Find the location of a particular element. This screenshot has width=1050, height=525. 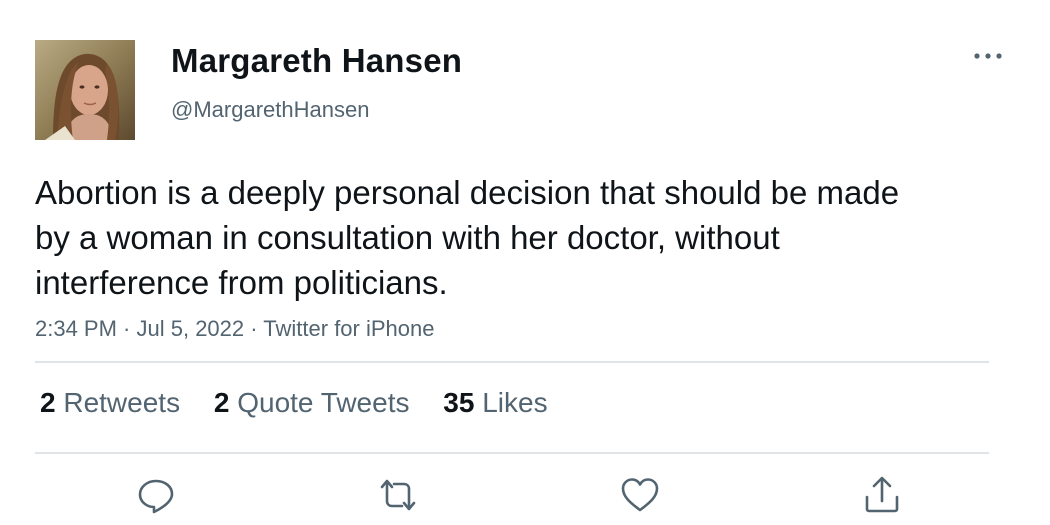

display-name: Margareth Hansen is located at coordinates (316, 61).